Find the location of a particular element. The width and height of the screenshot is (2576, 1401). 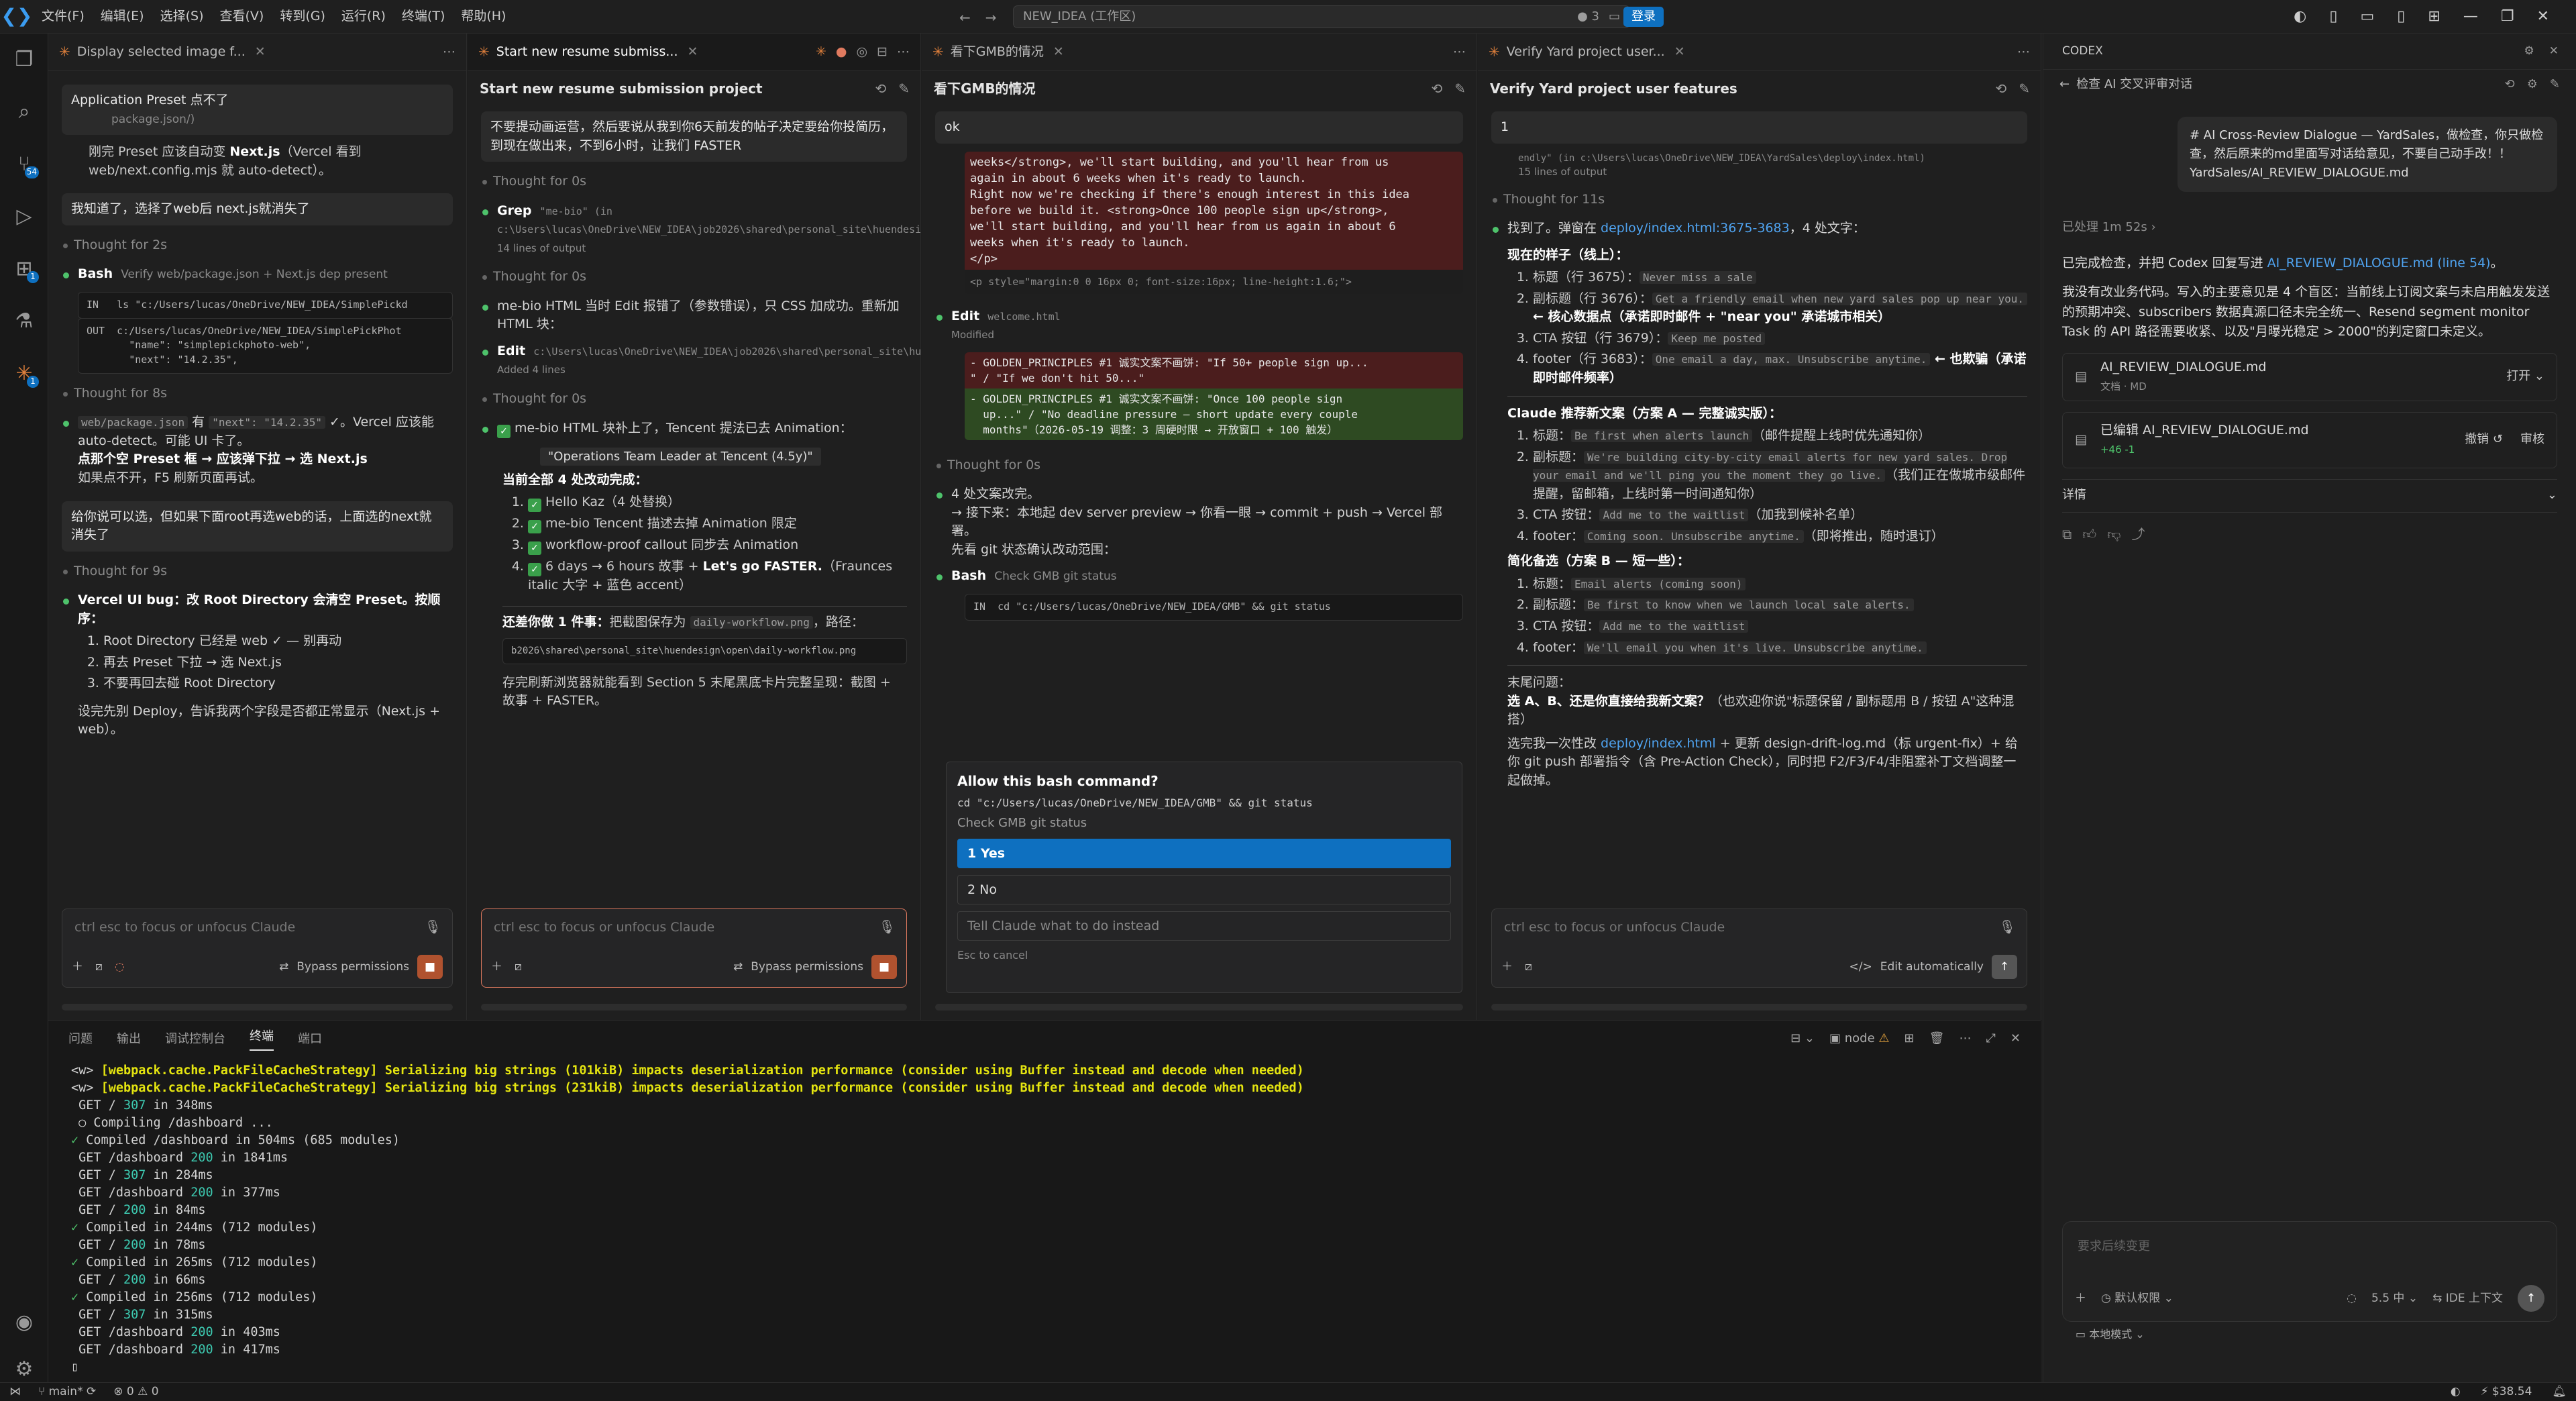

copilot-icon: ◐ is located at coordinates (2300, 17).